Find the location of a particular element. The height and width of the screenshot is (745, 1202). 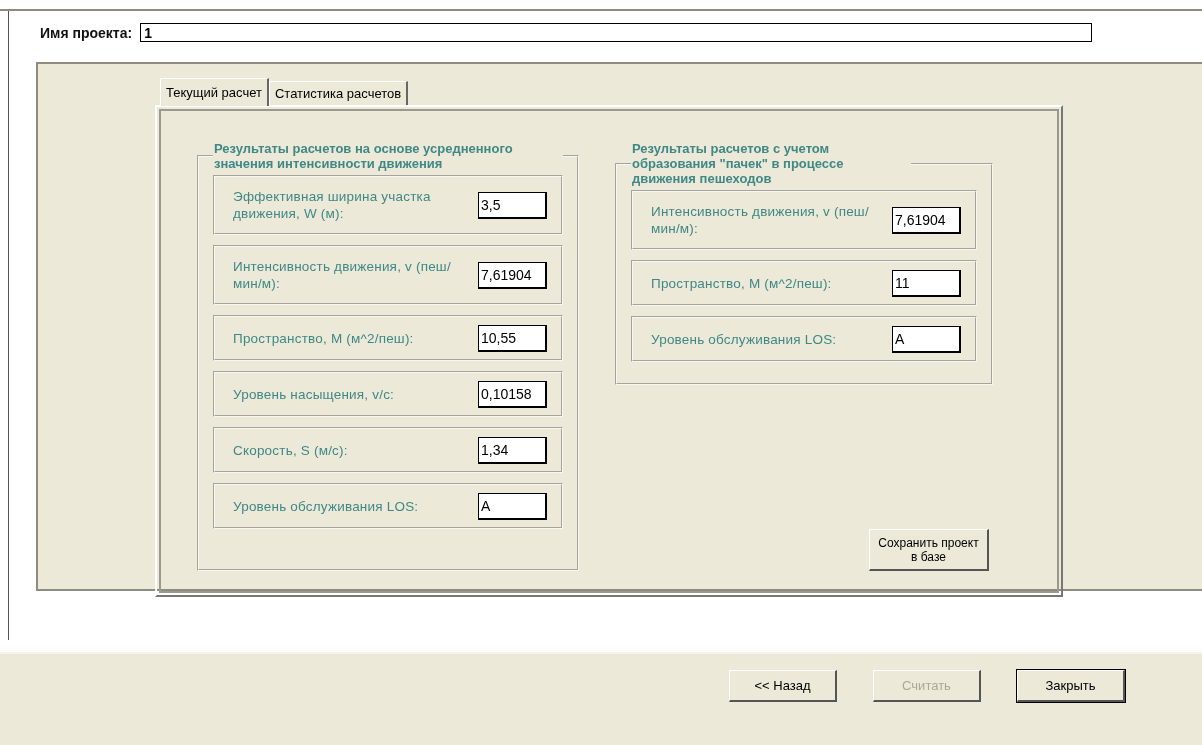

dialog-button: Закрыть is located at coordinates (1071, 686).